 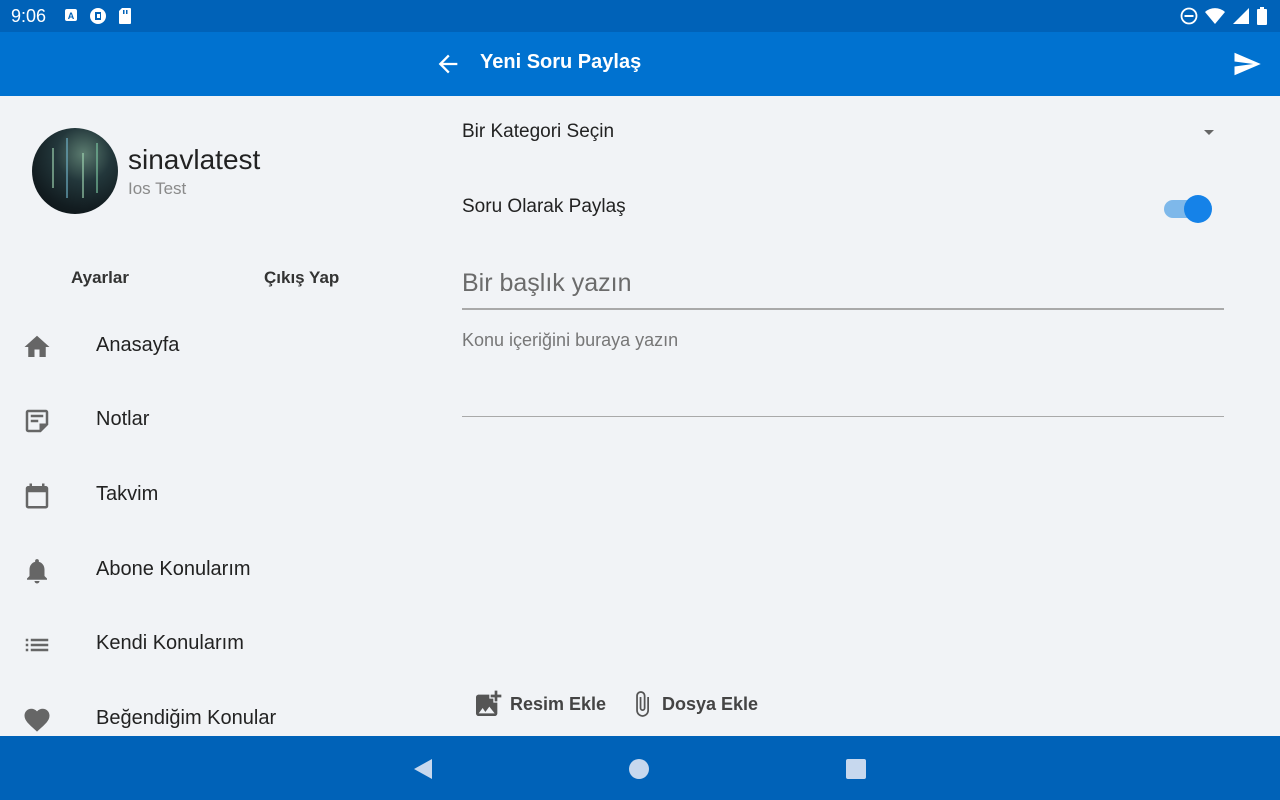 What do you see at coordinates (843, 373) in the screenshot?
I see `content-input` at bounding box center [843, 373].